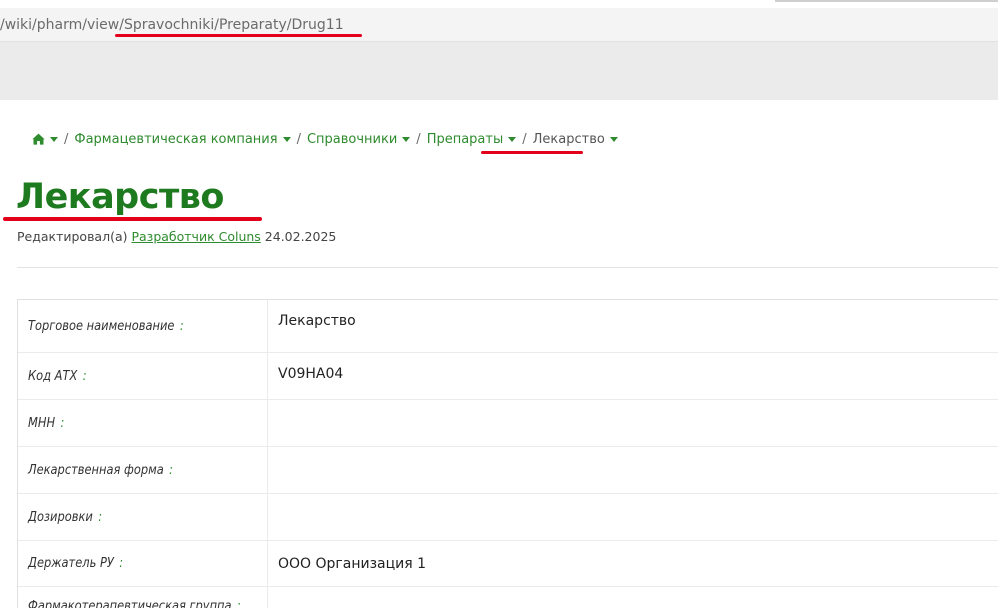 This screenshot has width=998, height=608. Describe the element at coordinates (508, 326) in the screenshot. I see `table-row: Торговое наименование : Лекарство` at that location.